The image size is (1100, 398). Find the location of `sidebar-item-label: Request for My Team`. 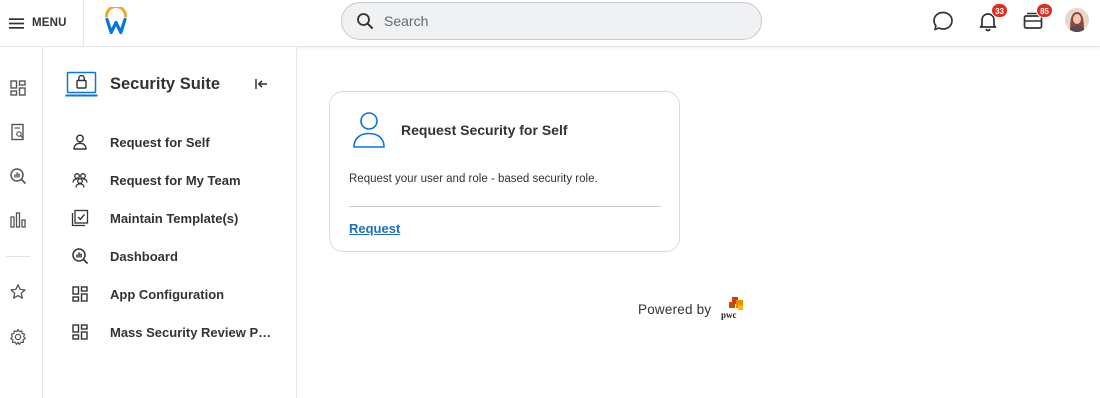

sidebar-item-label: Request for My Team is located at coordinates (175, 180).